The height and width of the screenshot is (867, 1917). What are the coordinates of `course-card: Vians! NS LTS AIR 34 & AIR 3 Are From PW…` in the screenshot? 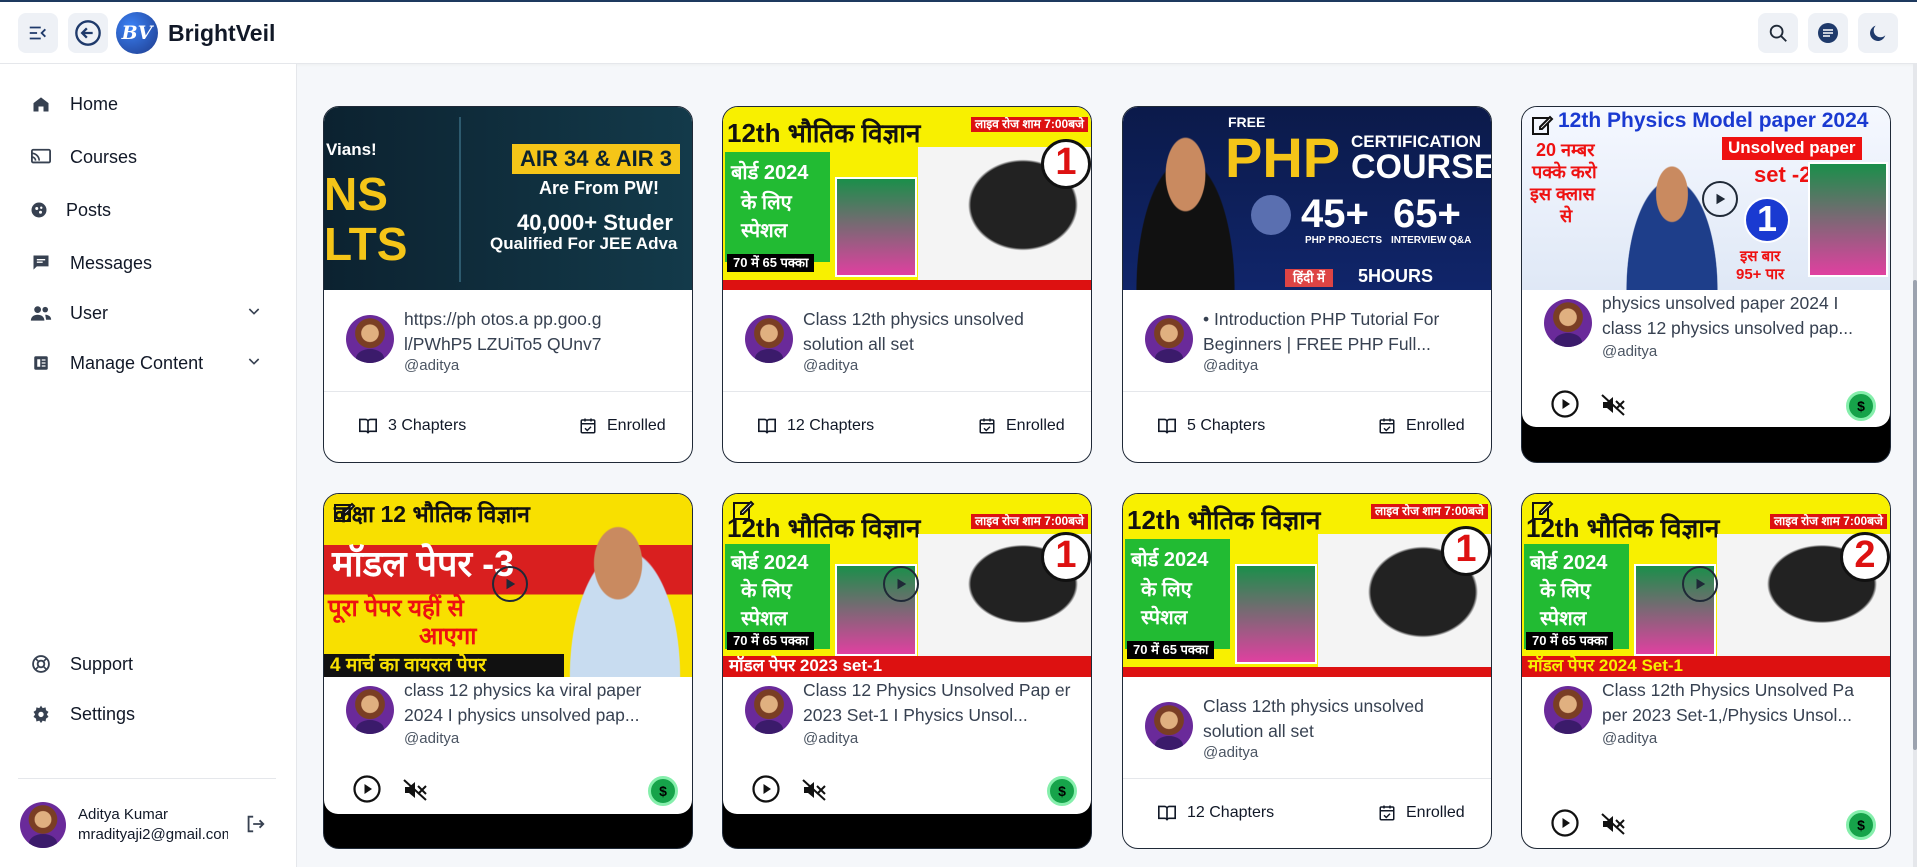 It's located at (508, 284).